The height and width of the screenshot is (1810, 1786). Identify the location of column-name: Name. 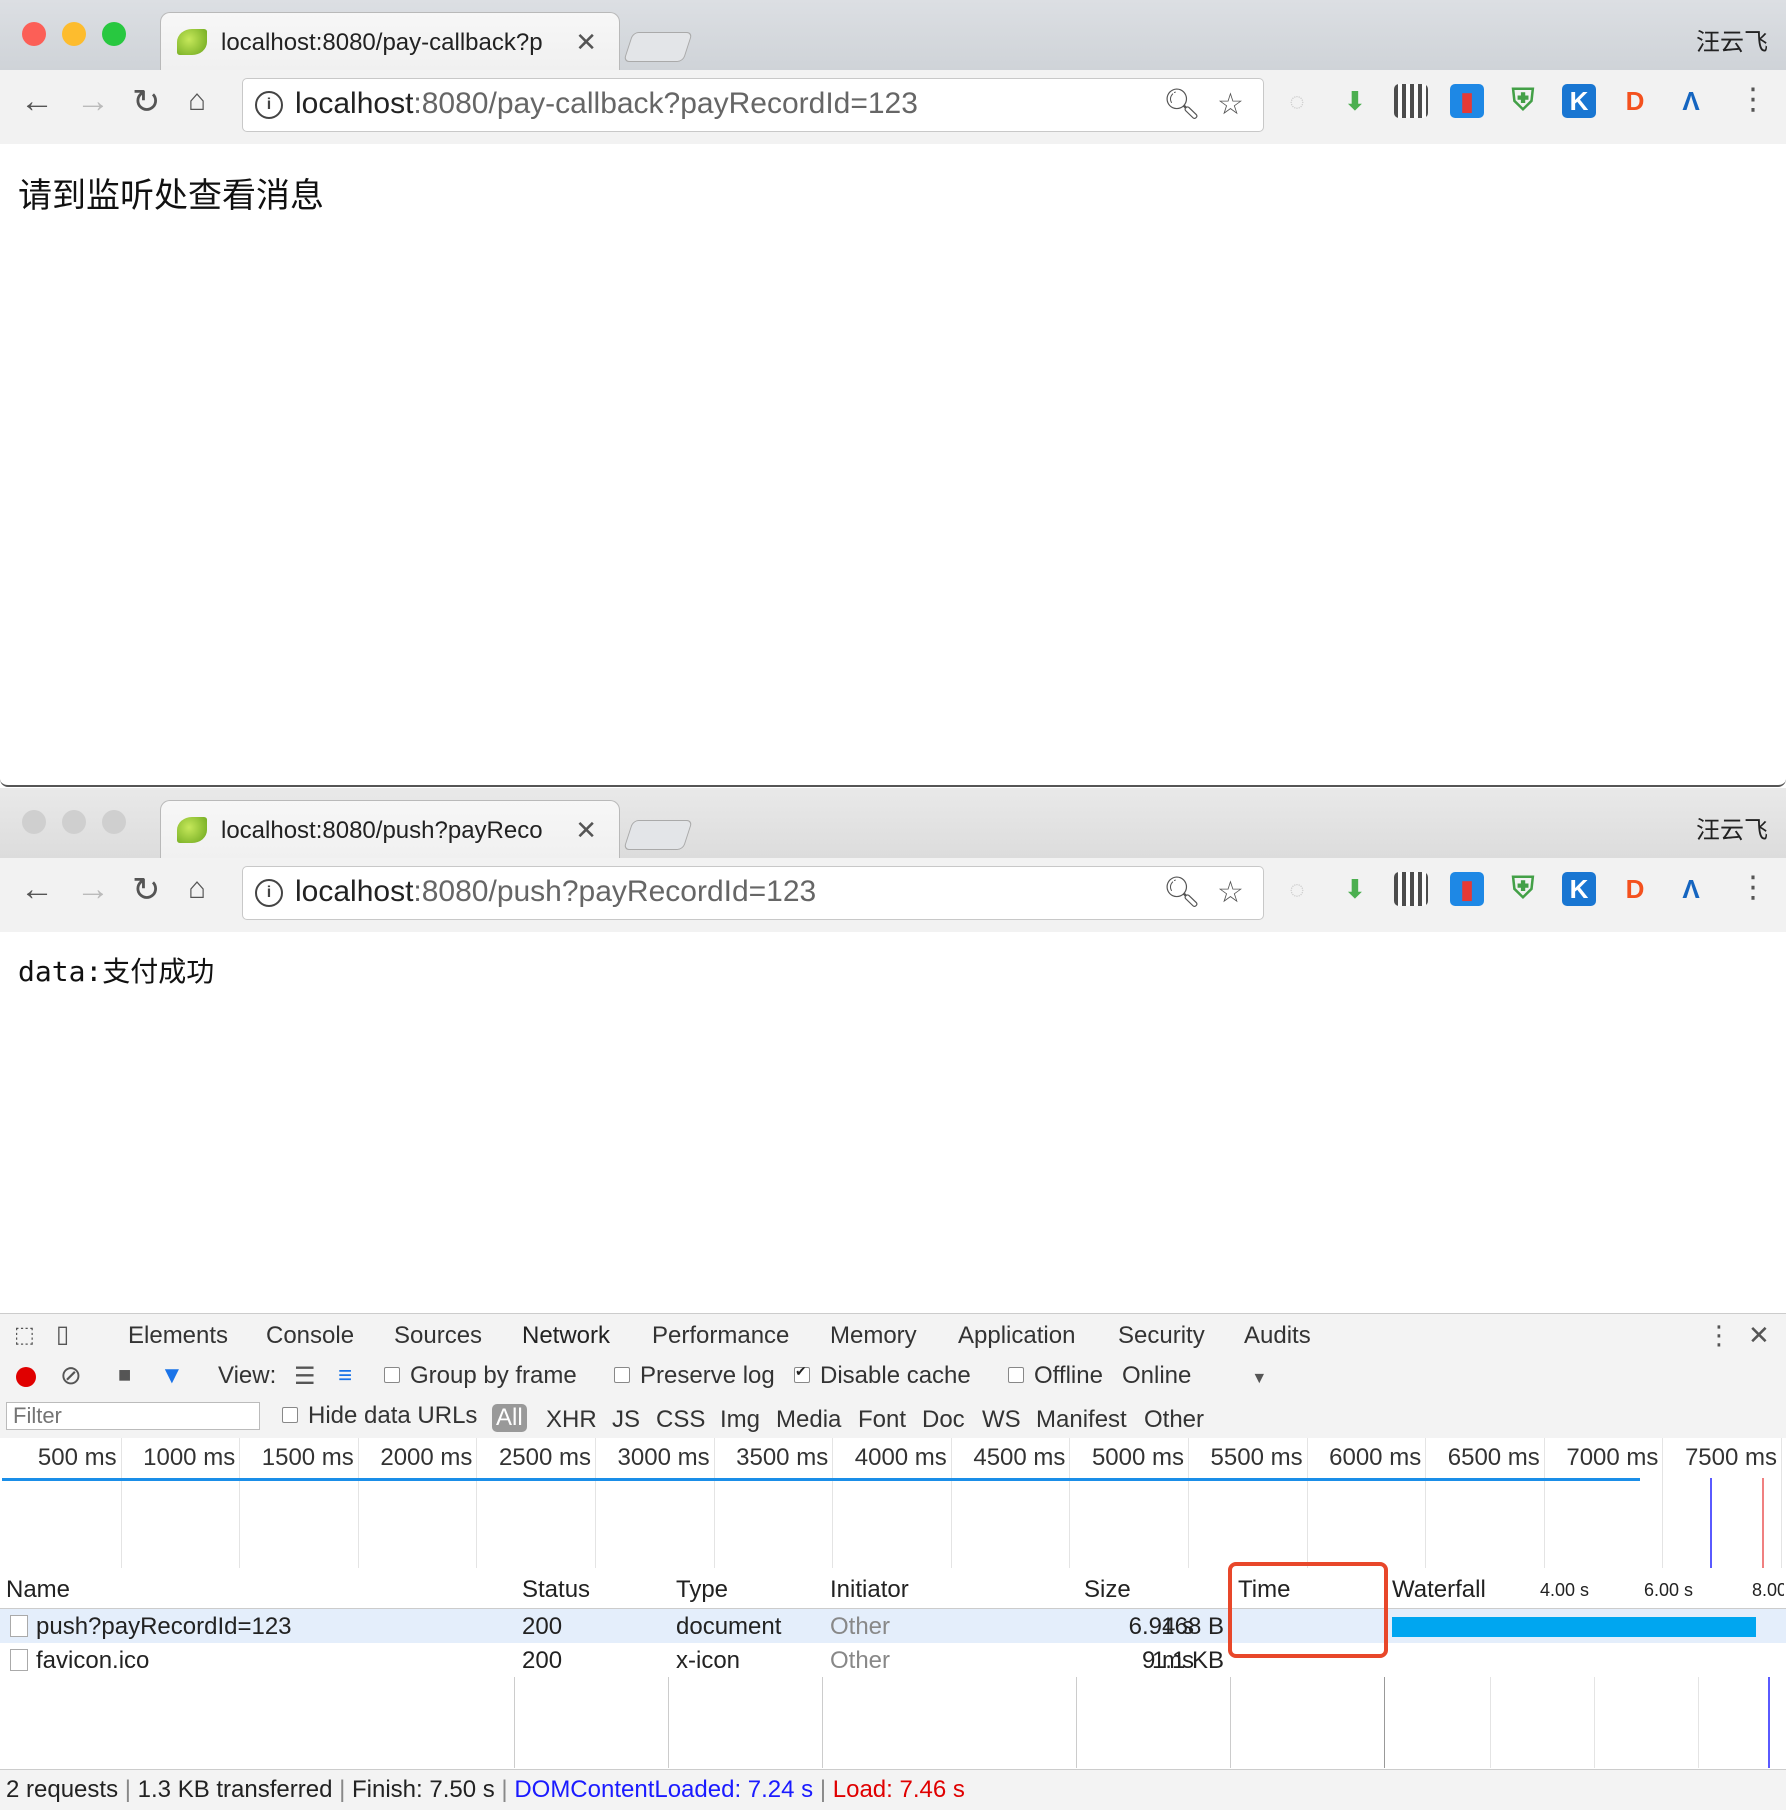
(38, 1590).